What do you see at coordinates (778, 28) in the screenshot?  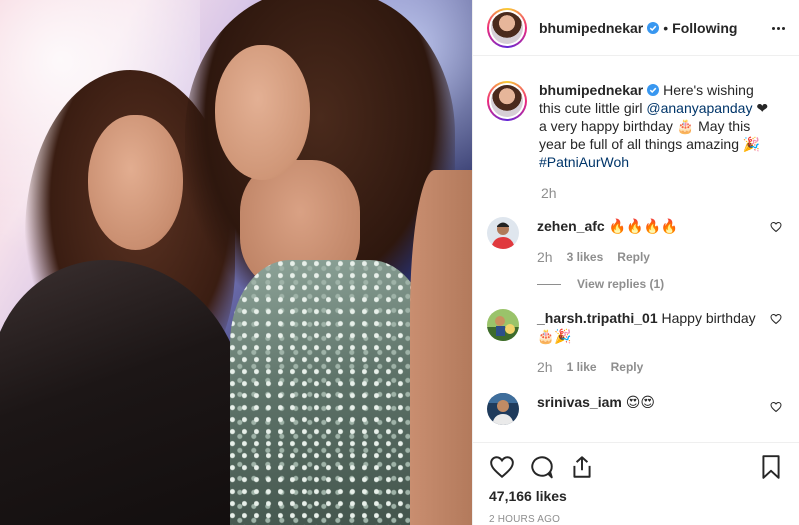 I see `more-options-icon` at bounding box center [778, 28].